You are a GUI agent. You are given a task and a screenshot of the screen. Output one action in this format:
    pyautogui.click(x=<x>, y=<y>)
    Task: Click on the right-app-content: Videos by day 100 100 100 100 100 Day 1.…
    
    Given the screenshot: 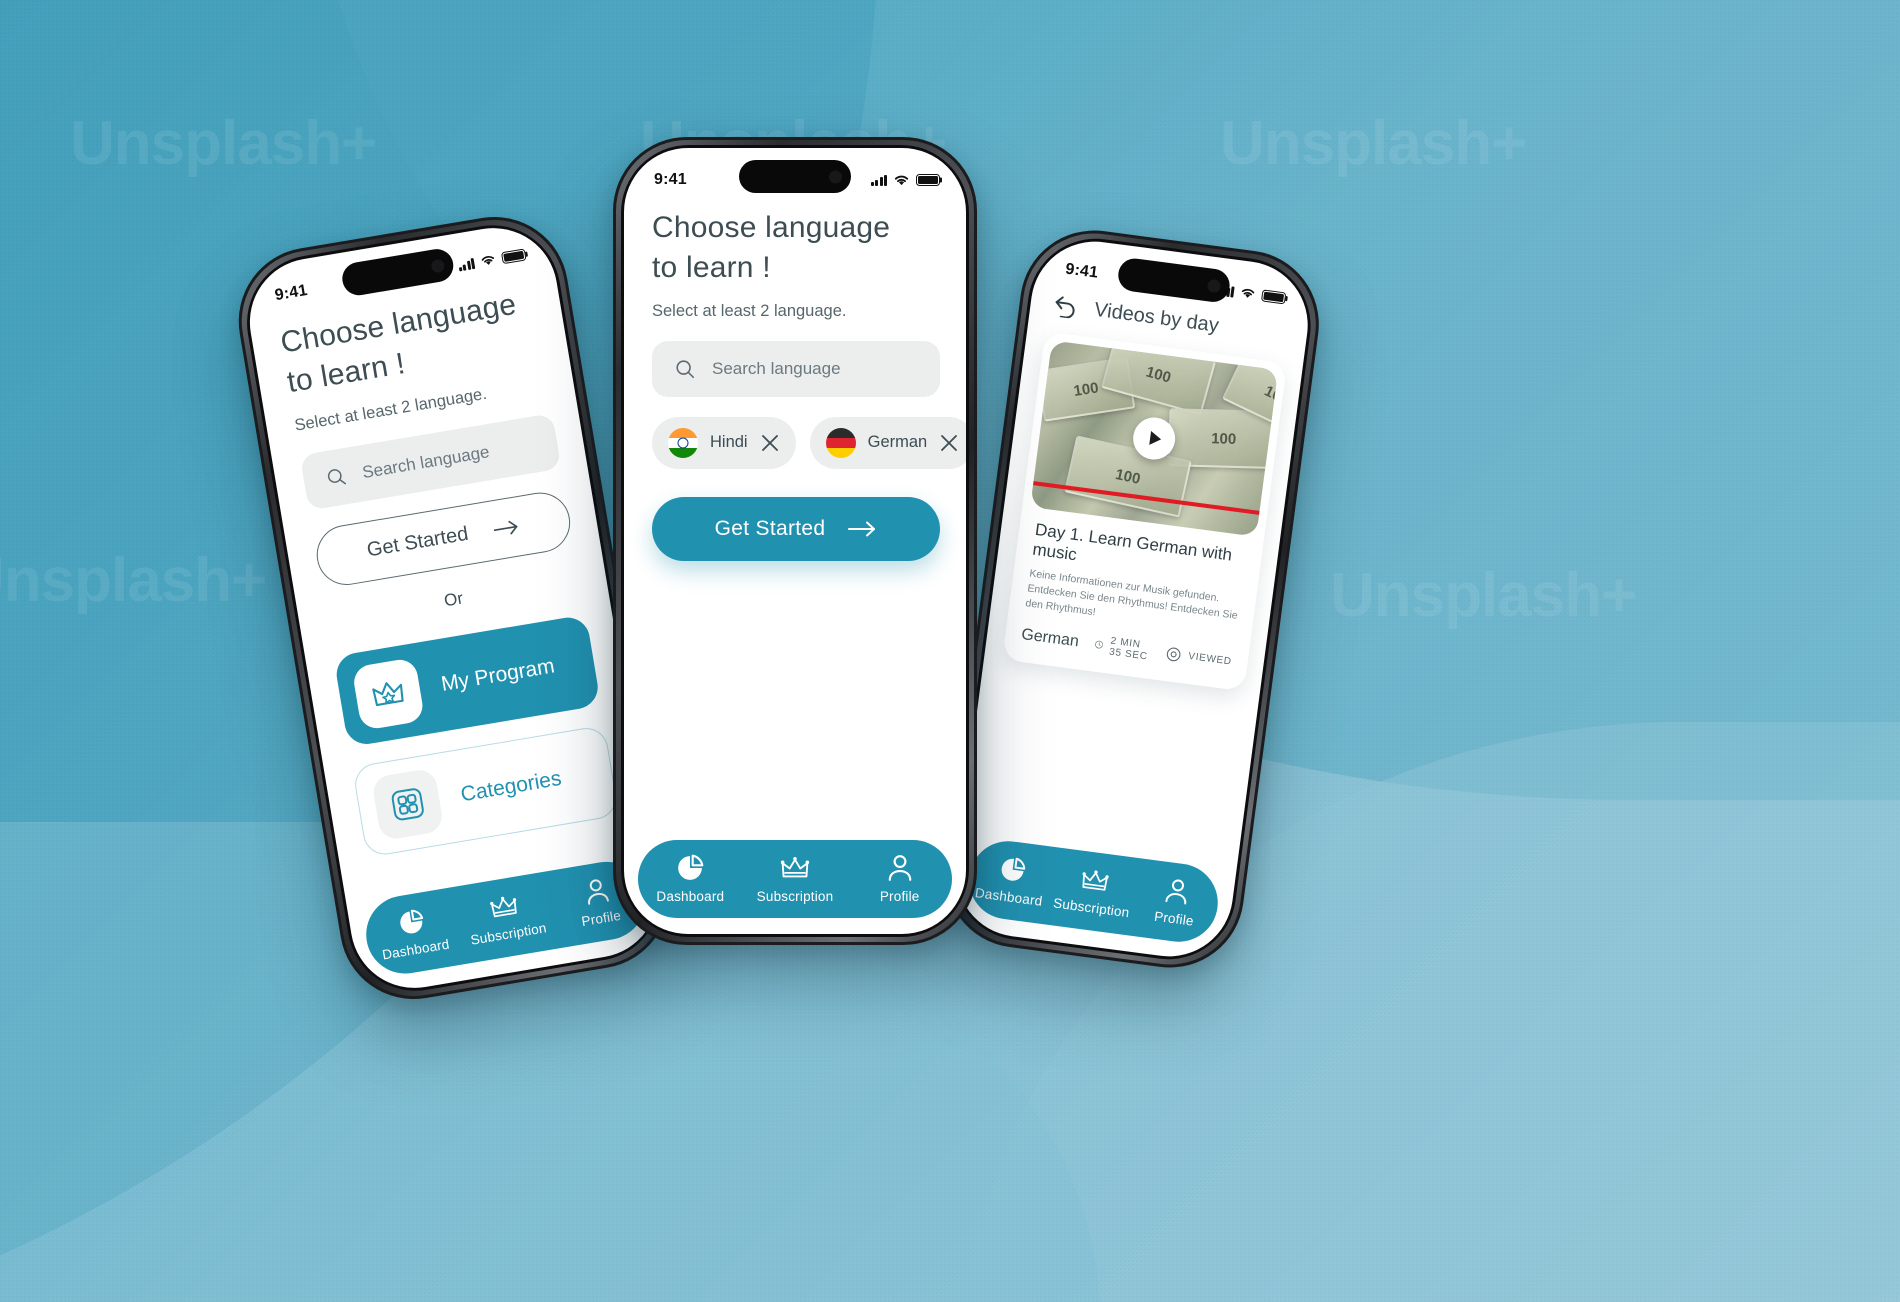 What is the action you would take?
    pyautogui.click(x=1146, y=488)
    